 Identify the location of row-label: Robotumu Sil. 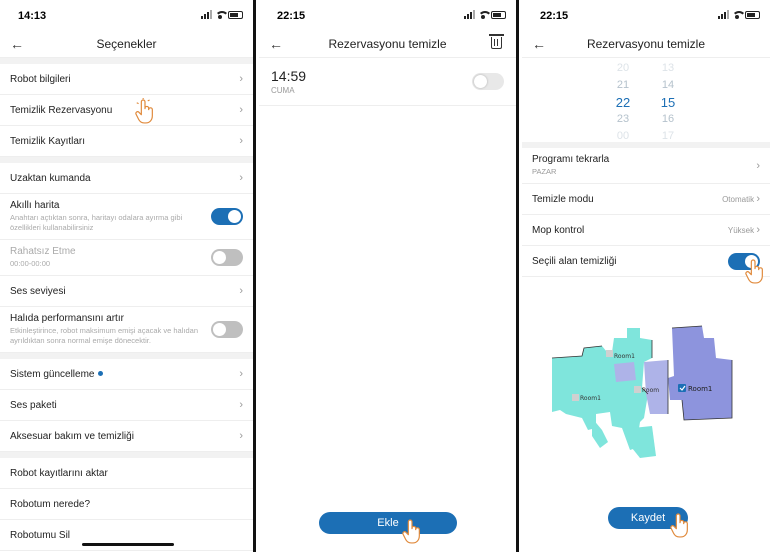
(40, 535).